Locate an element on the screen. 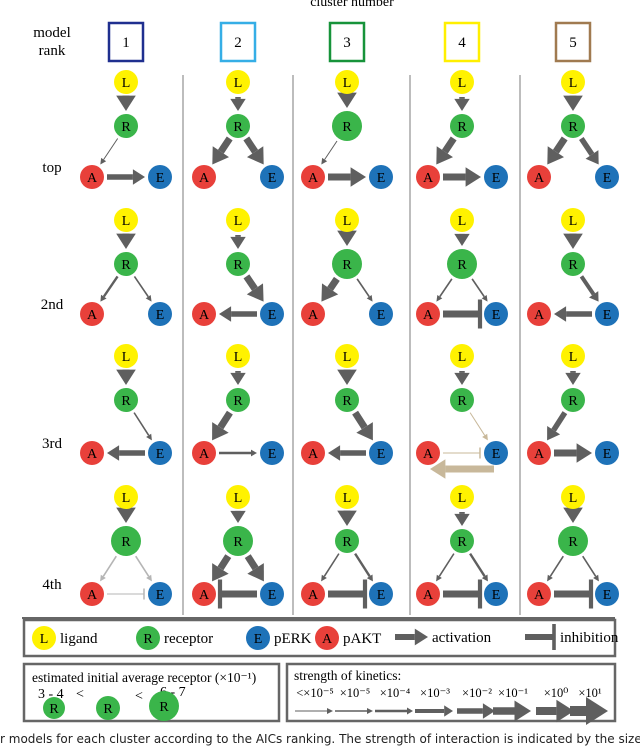  model-c2-top: L R A E is located at coordinates (238, 129).